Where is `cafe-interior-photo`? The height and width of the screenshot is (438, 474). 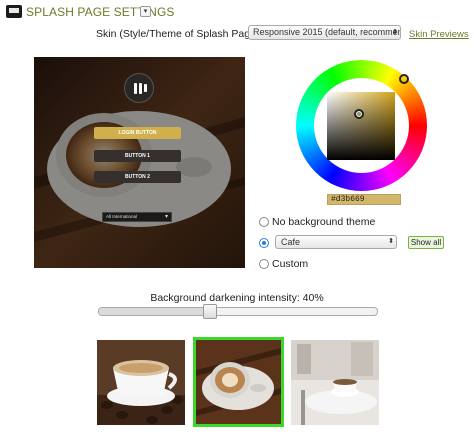 cafe-interior-photo is located at coordinates (335, 382).